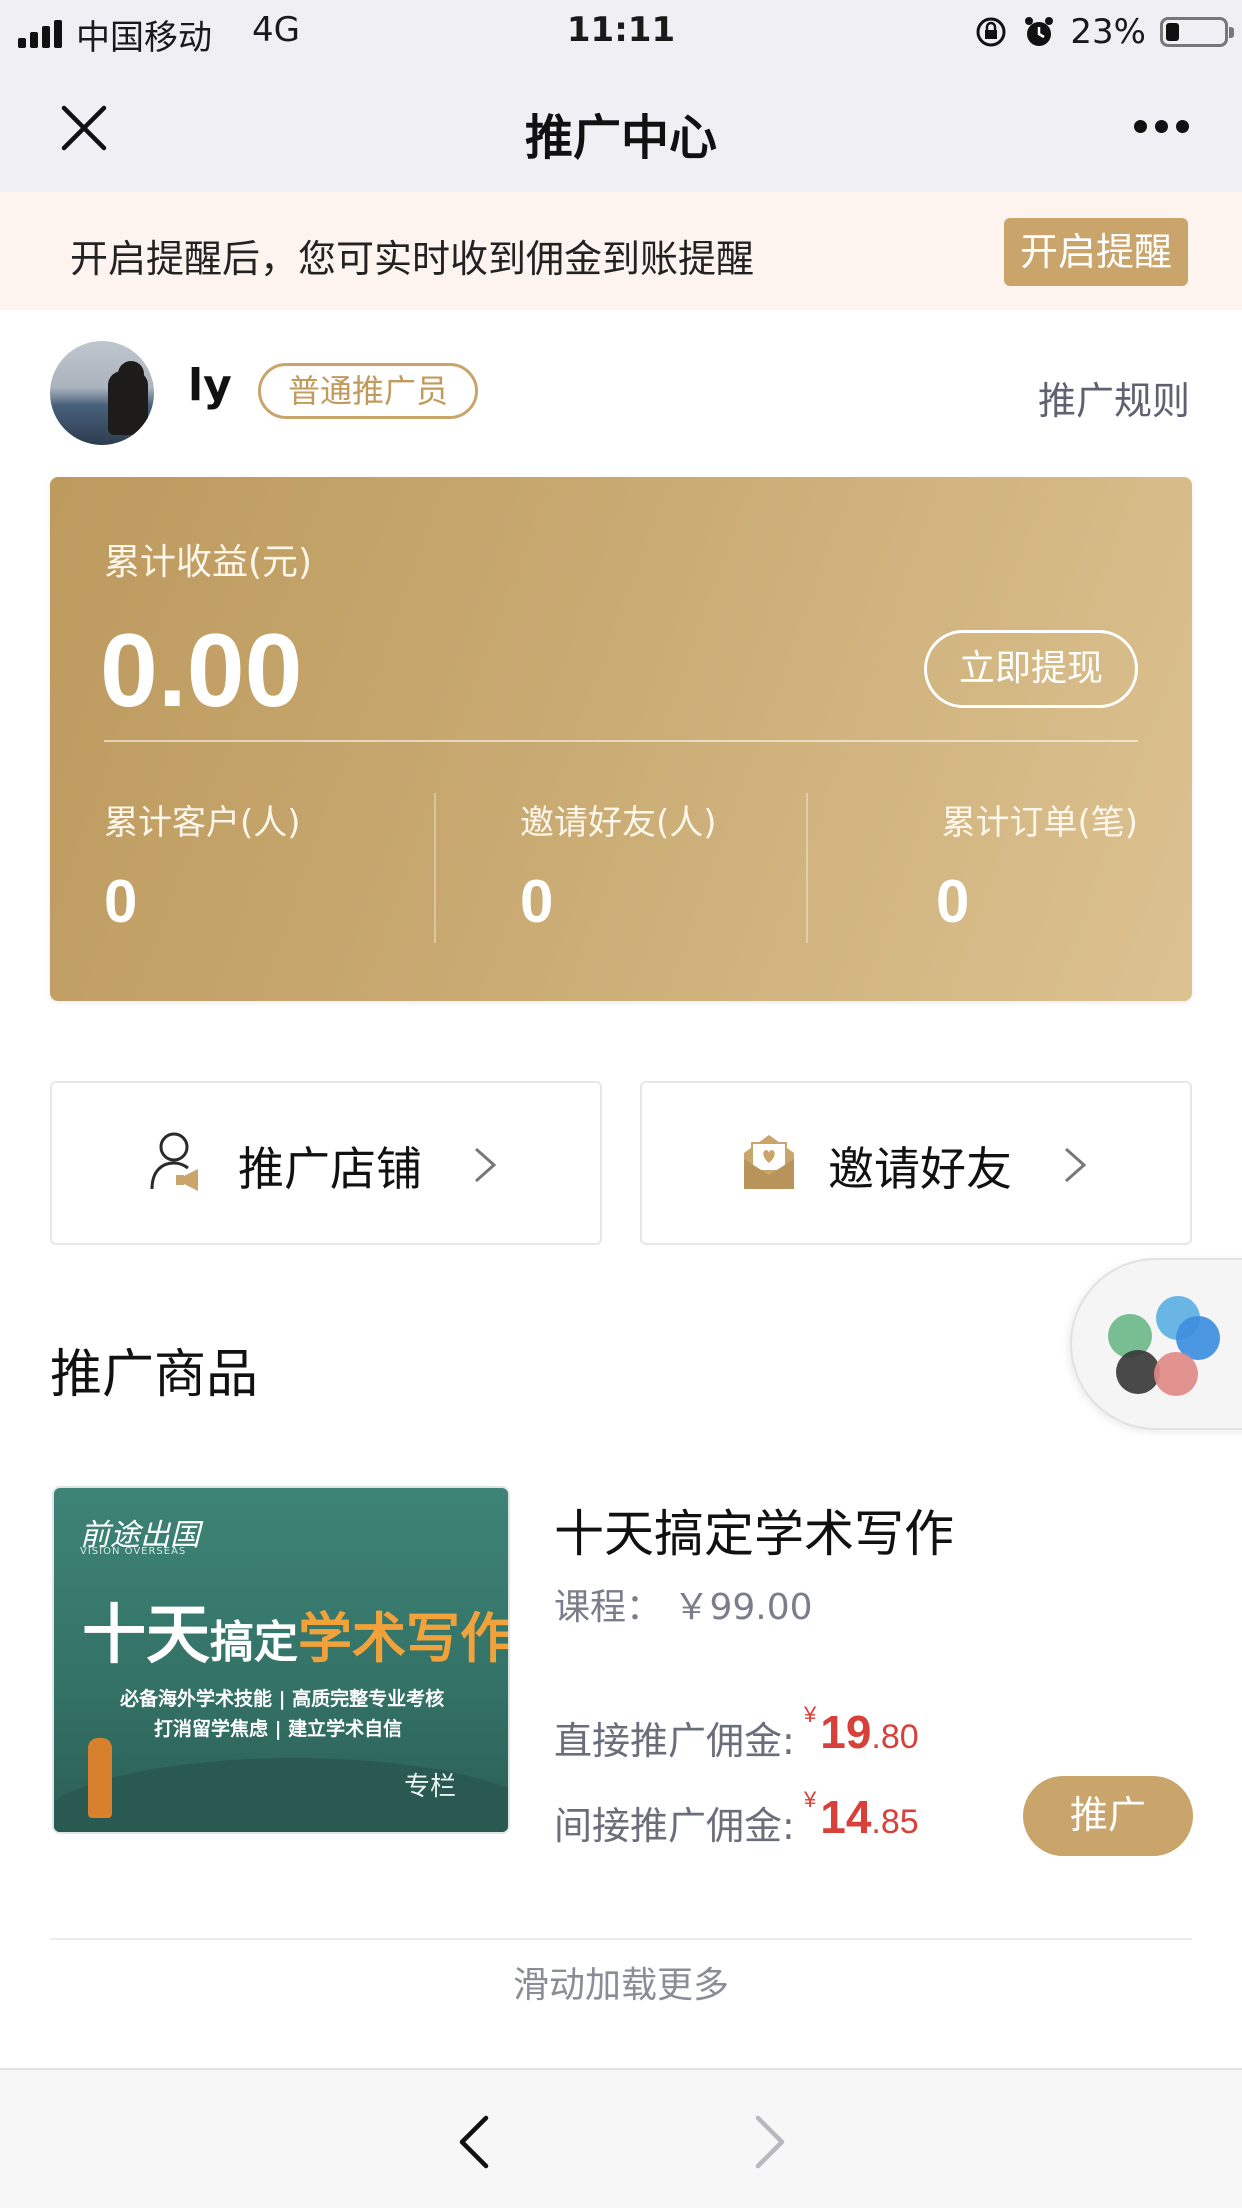 The height and width of the screenshot is (2208, 1242). Describe the element at coordinates (202, 823) in the screenshot. I see `stat-customers-label: 累计客户(人)` at that location.